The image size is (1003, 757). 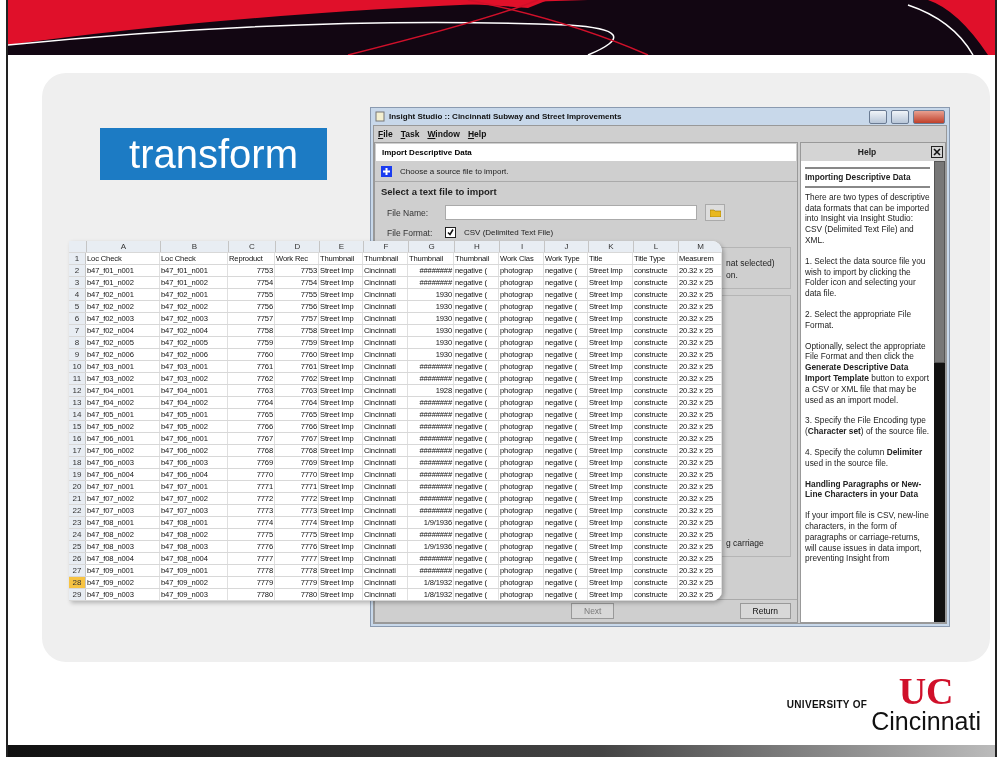 What do you see at coordinates (864, 457) in the screenshot?
I see `help-paragraph: 4. Specify the column Delimiter used in the source file.` at bounding box center [864, 457].